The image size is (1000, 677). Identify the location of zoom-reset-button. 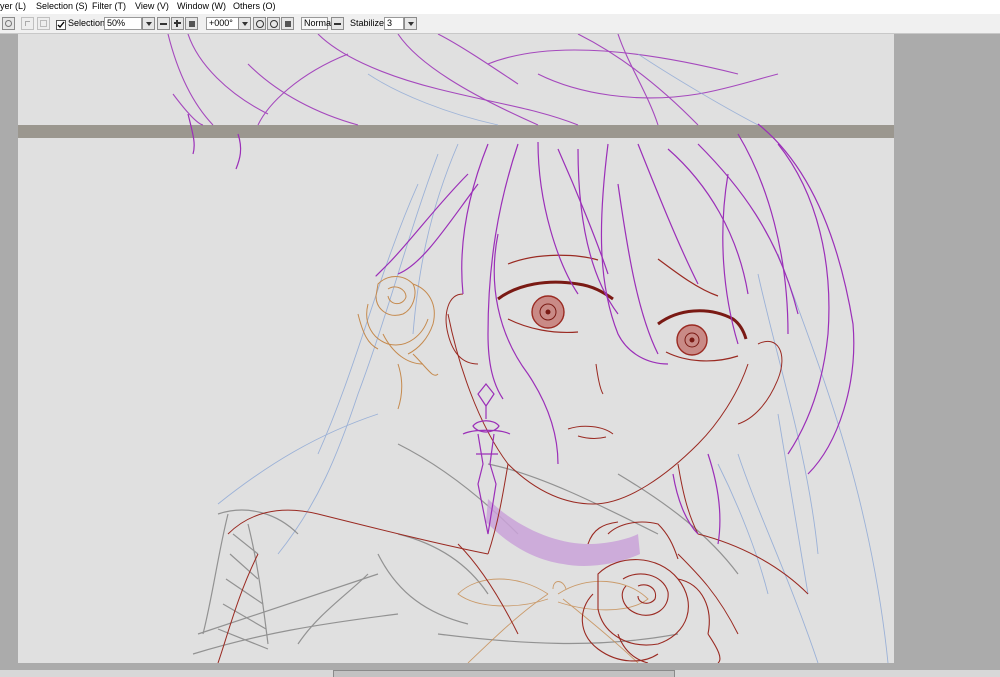
(191, 23).